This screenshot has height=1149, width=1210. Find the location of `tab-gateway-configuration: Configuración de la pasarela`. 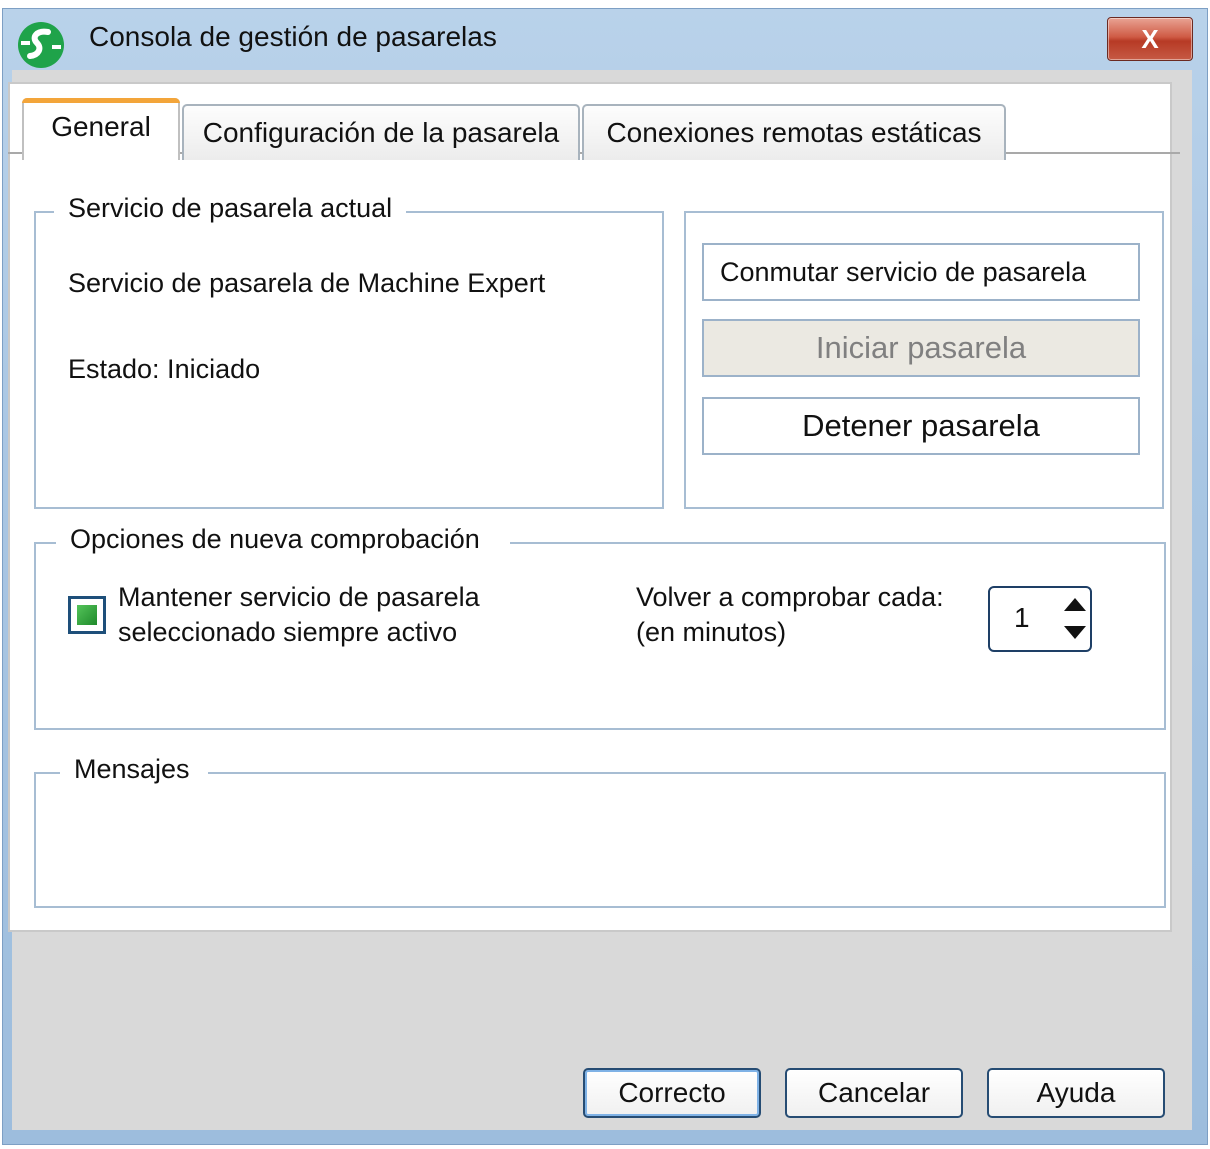

tab-gateway-configuration: Configuración de la pasarela is located at coordinates (381, 132).